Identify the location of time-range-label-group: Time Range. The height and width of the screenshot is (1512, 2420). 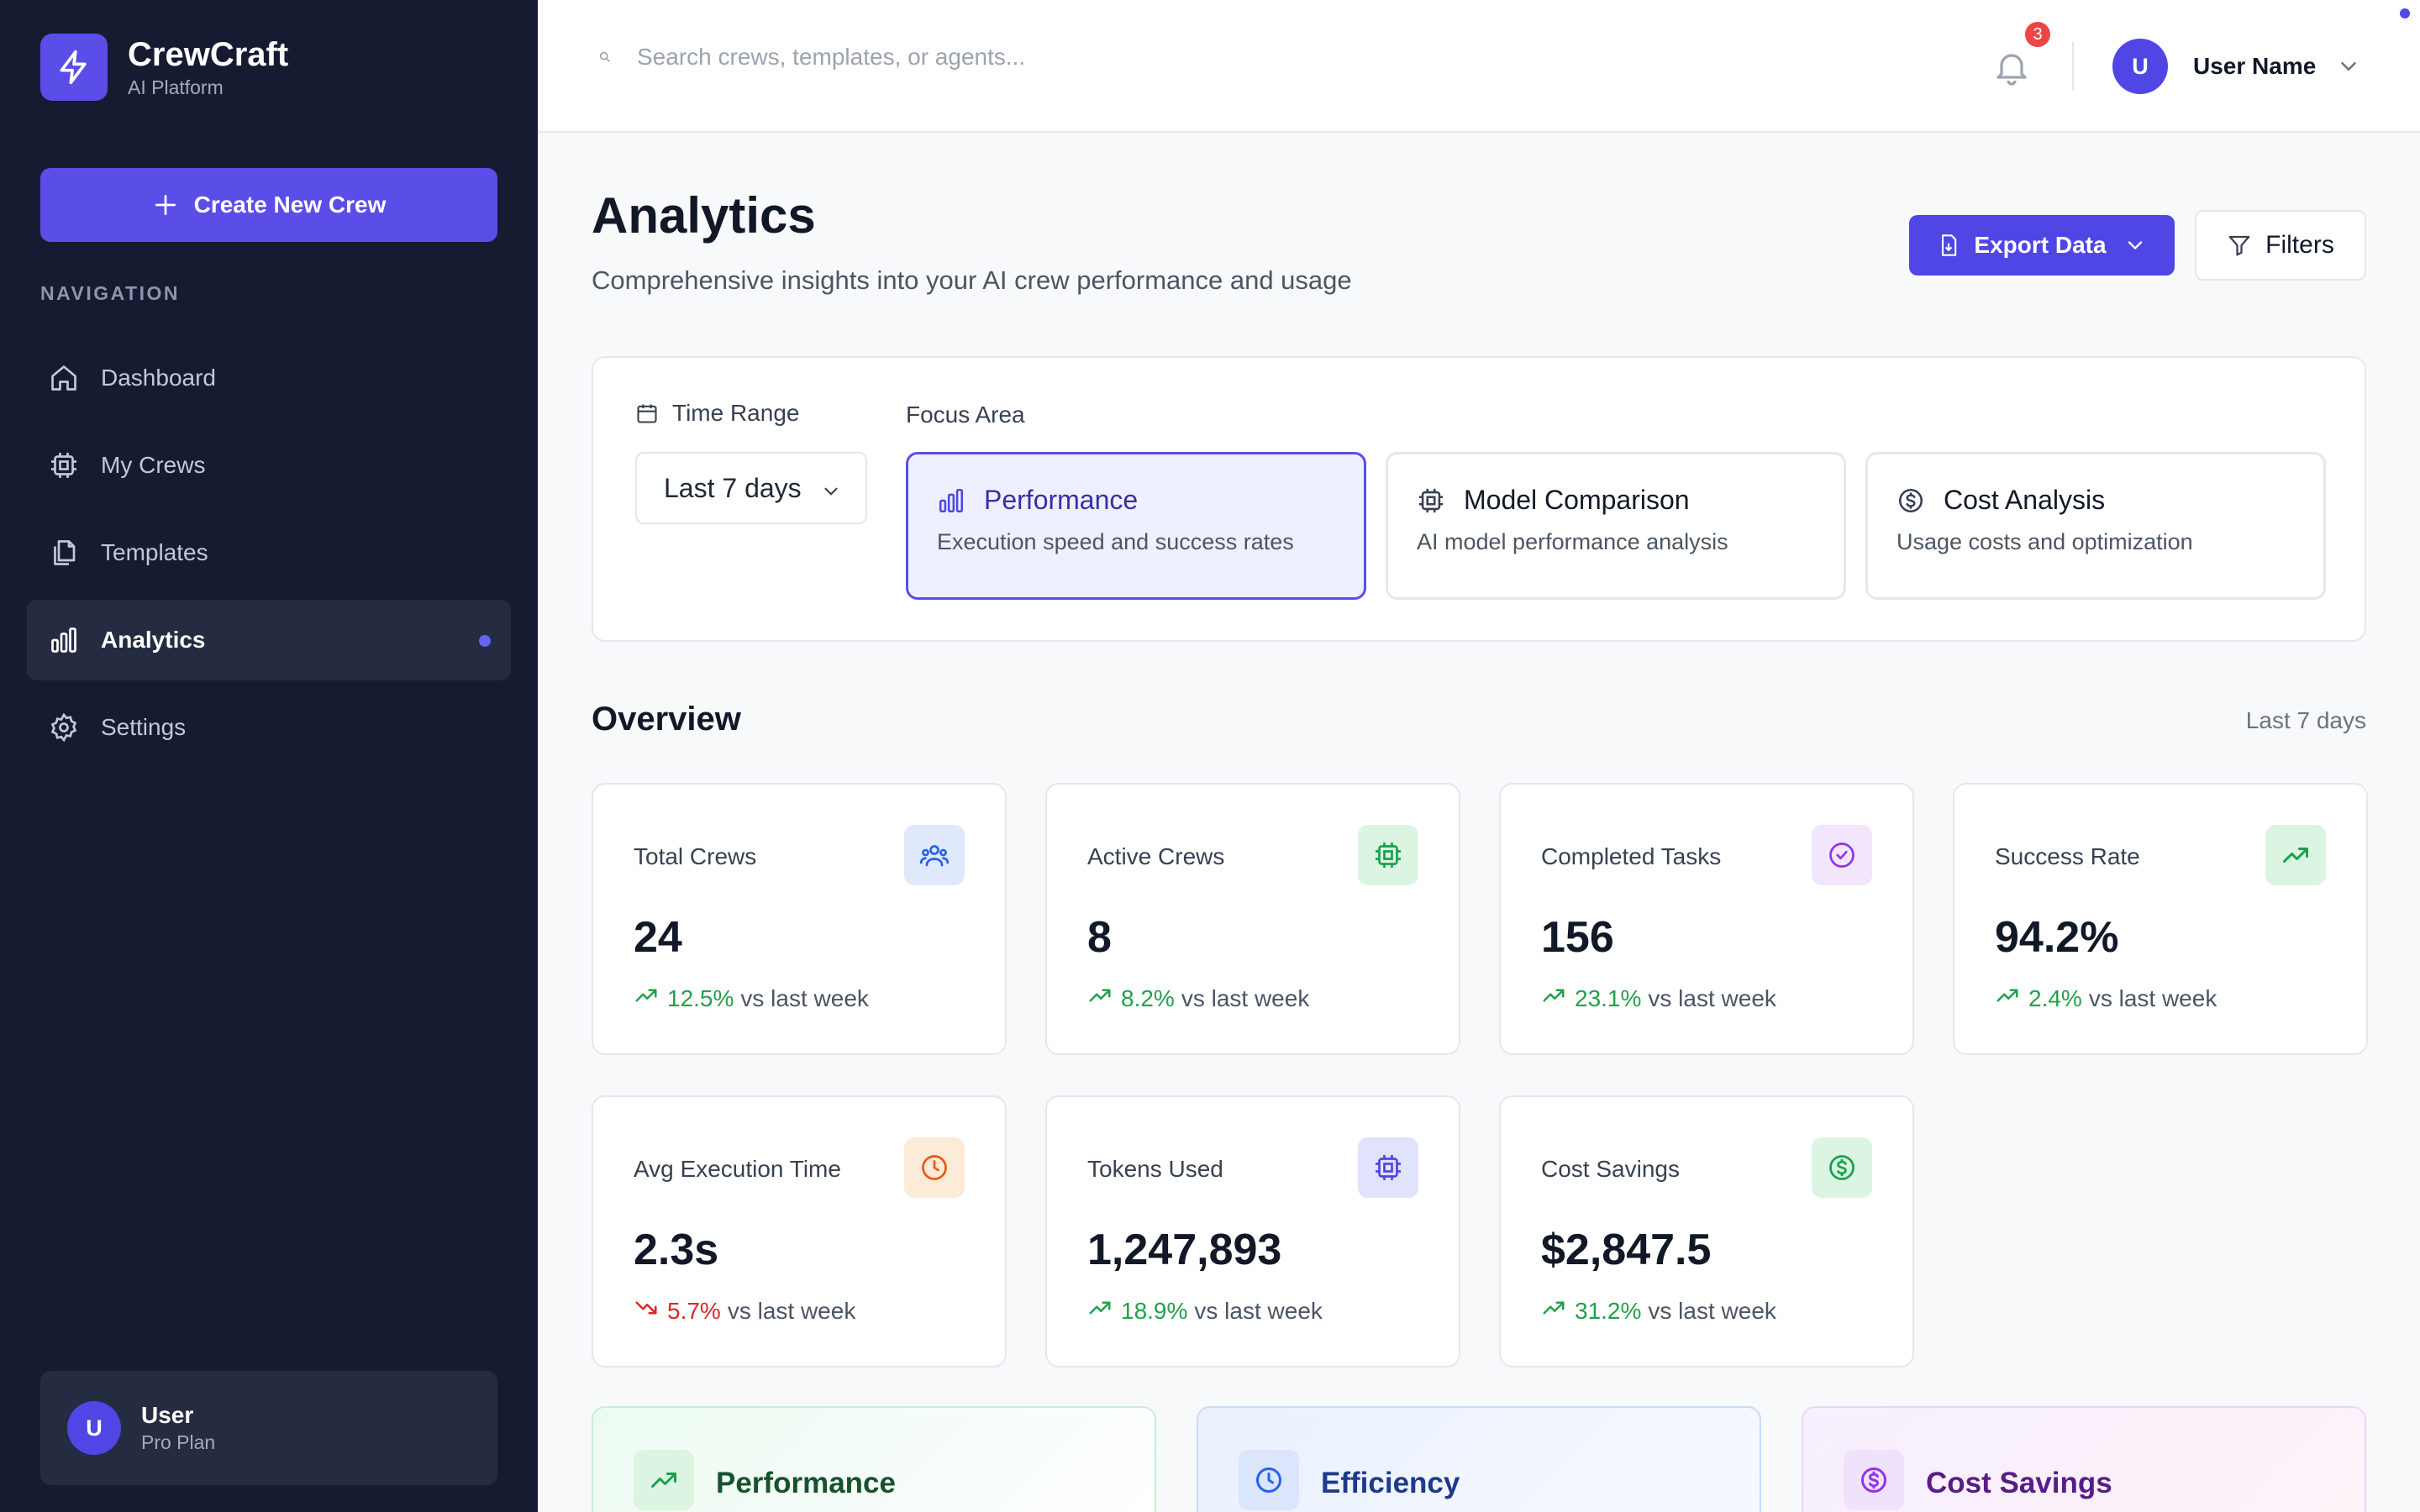
(717, 413).